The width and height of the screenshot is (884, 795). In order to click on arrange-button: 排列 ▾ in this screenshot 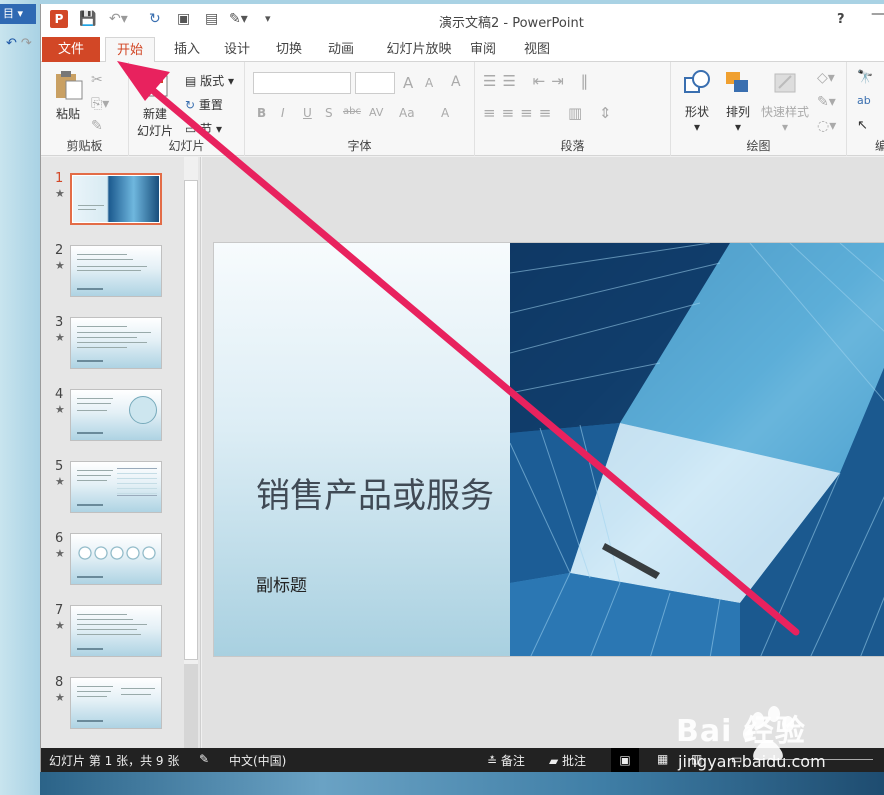, I will do `click(738, 101)`.